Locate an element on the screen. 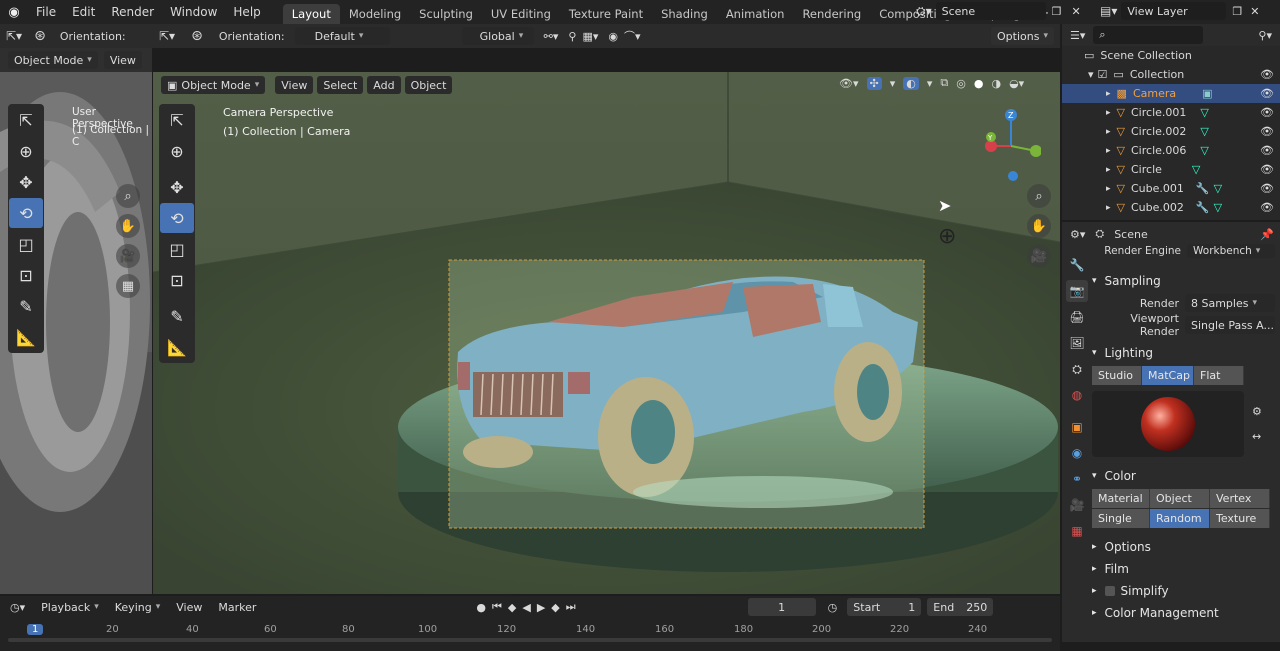  pan-hand-icon: ✋ is located at coordinates (128, 226).